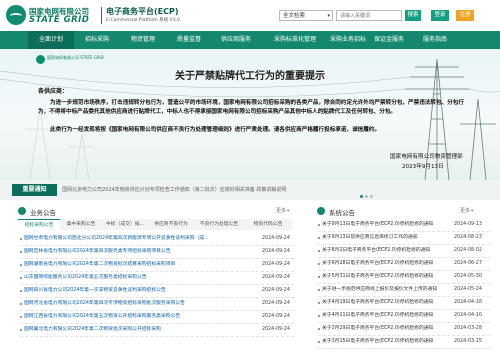 The height and width of the screenshot is (361, 500). What do you see at coordinates (423, 167) in the screenshot?
I see `banner-signature-date: 2023年9月13日` at bounding box center [423, 167].